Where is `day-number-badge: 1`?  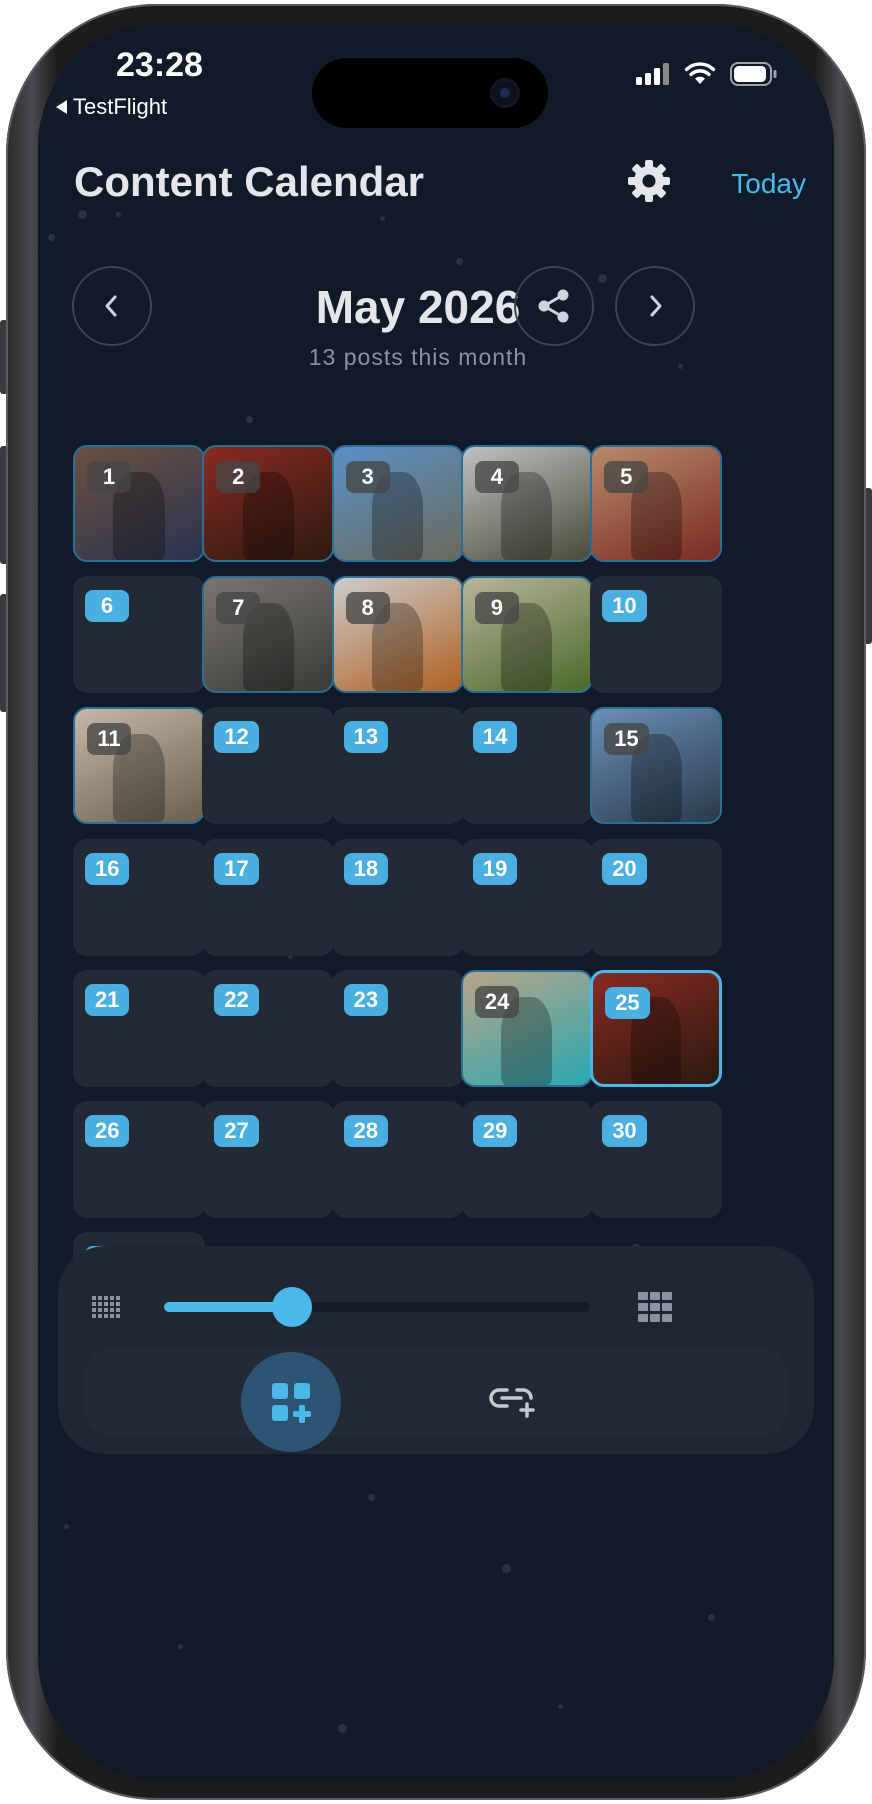
day-number-badge: 1 is located at coordinates (109, 477).